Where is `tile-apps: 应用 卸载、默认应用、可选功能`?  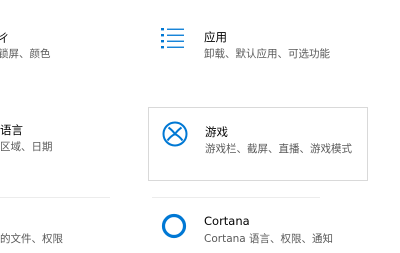
tile-apps: 应用 卸载、默认应用、可选功能 is located at coordinates (258, 48).